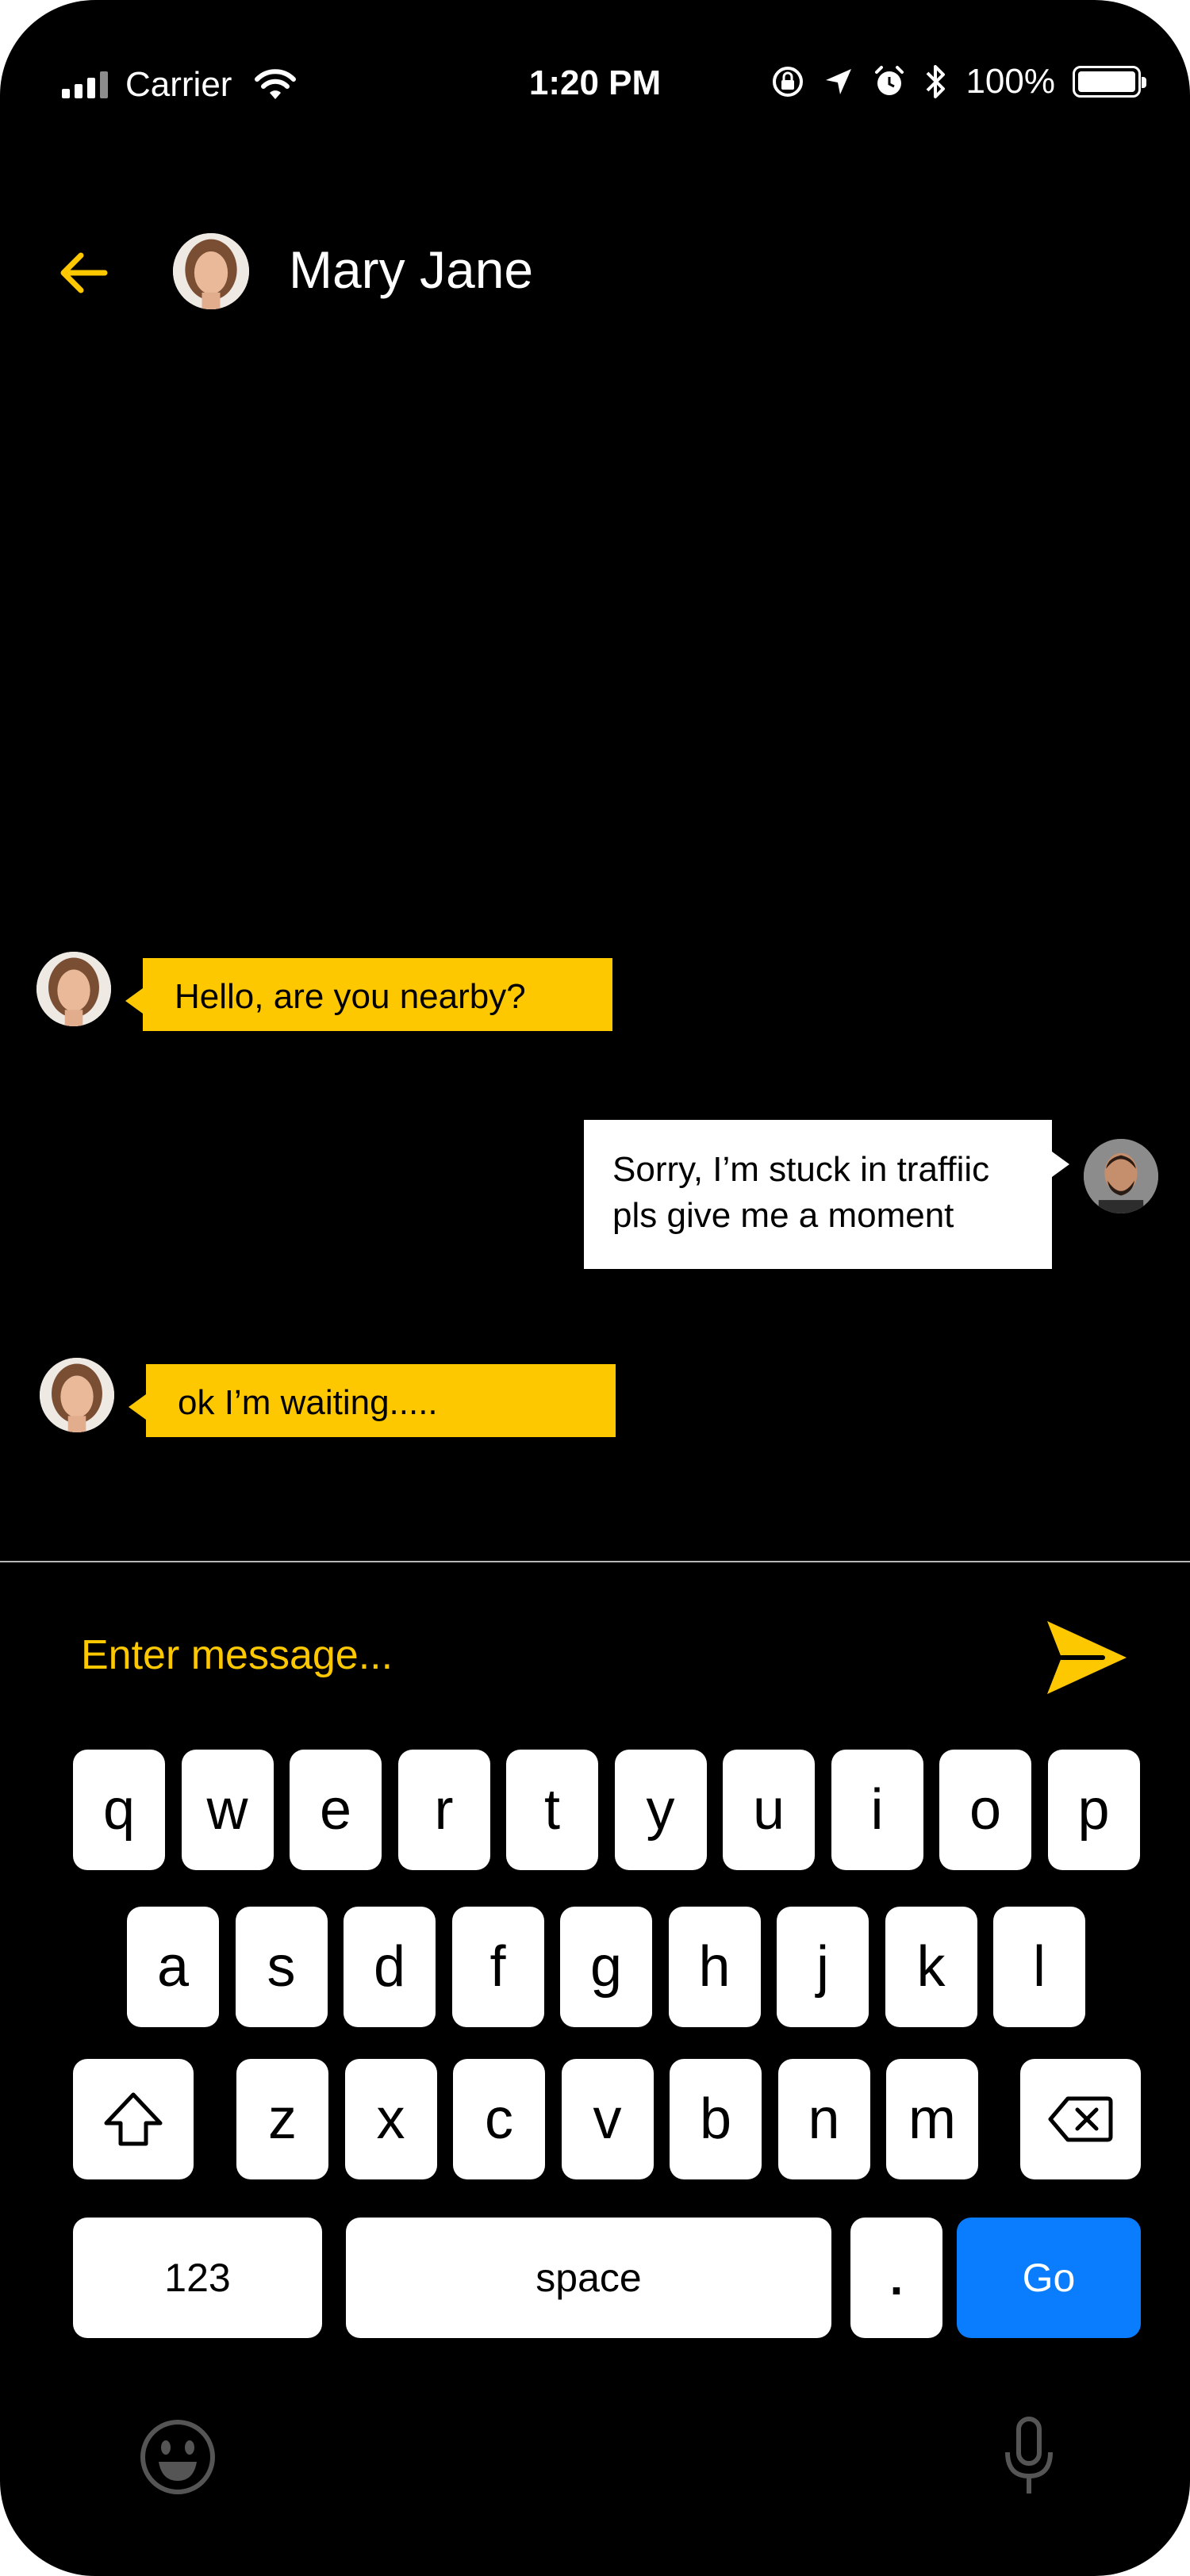 The image size is (1190, 2576). I want to click on key-a: a, so click(173, 1967).